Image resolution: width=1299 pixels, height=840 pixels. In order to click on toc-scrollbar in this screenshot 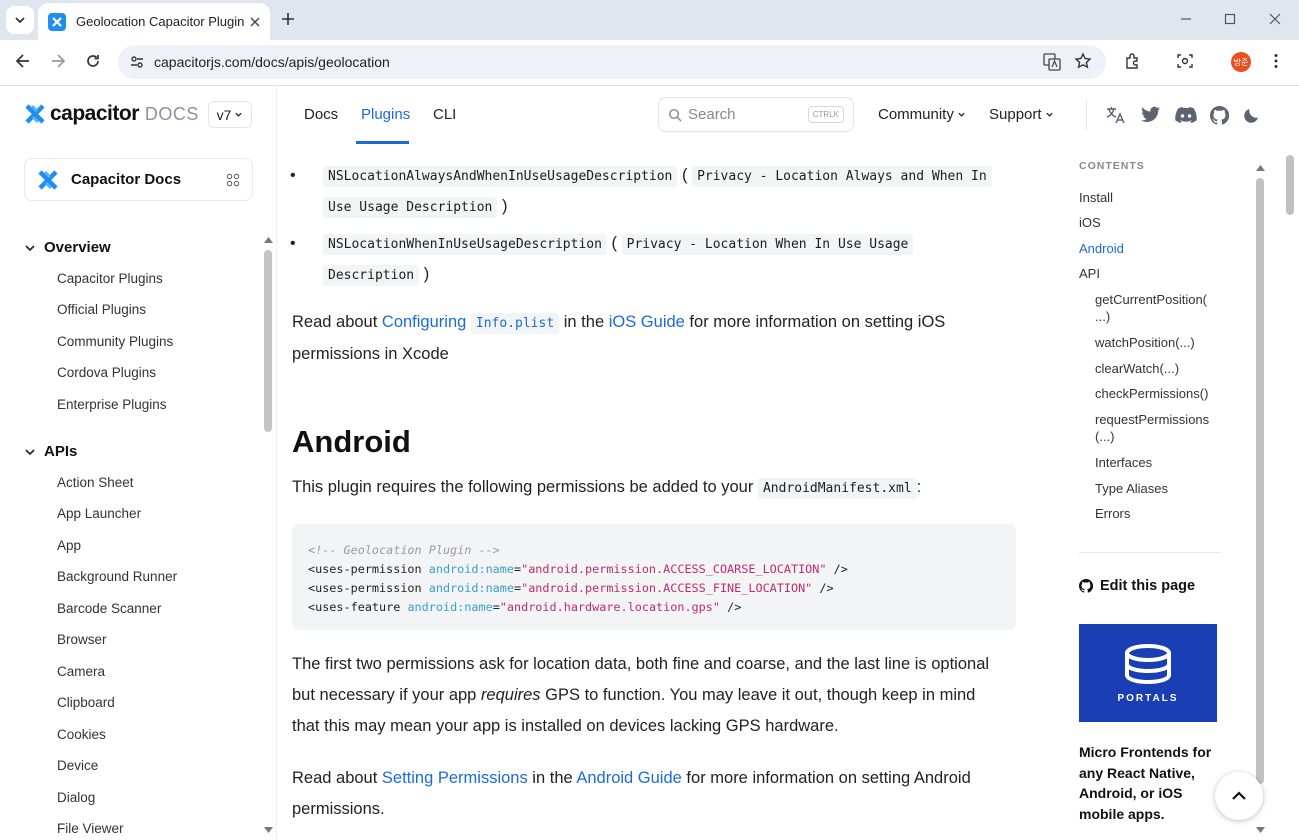, I will do `click(1260, 481)`.